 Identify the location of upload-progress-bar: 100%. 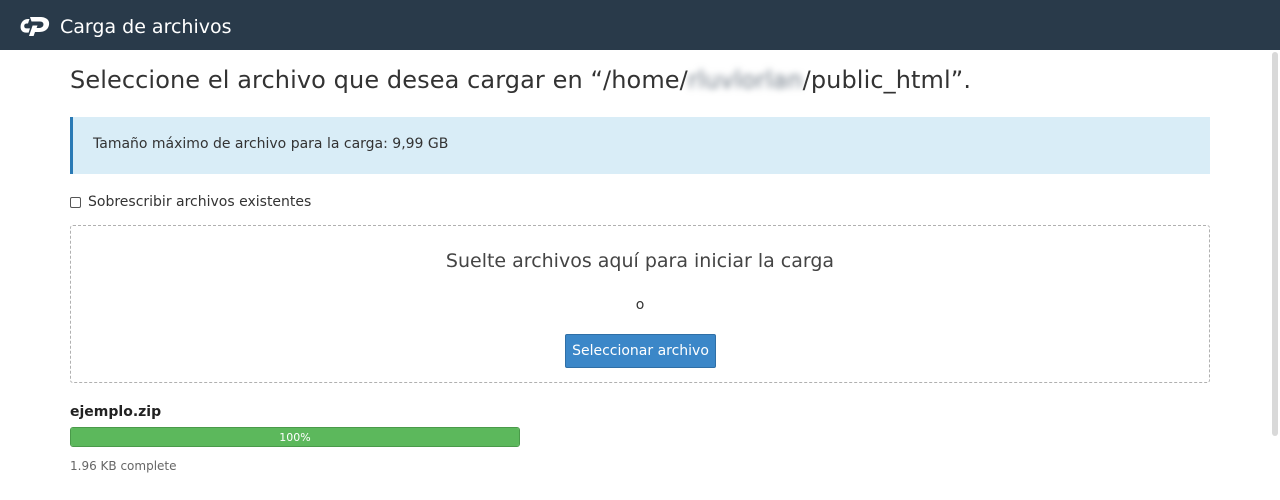
(295, 437).